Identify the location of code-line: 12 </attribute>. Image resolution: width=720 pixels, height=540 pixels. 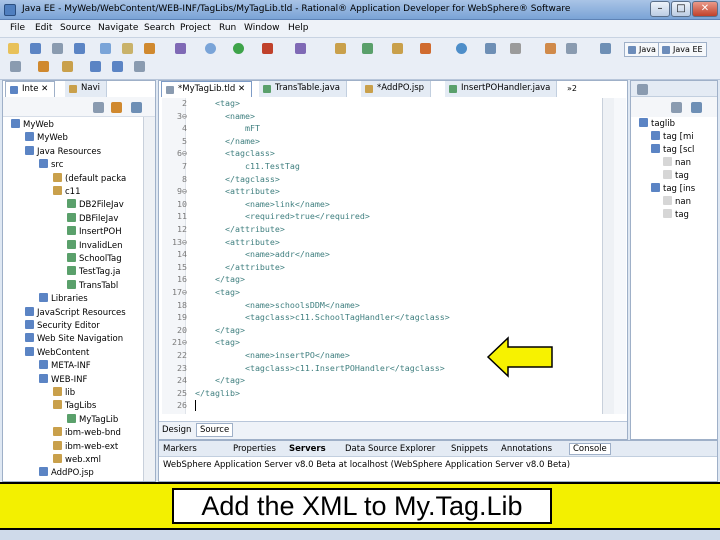
(388, 229).